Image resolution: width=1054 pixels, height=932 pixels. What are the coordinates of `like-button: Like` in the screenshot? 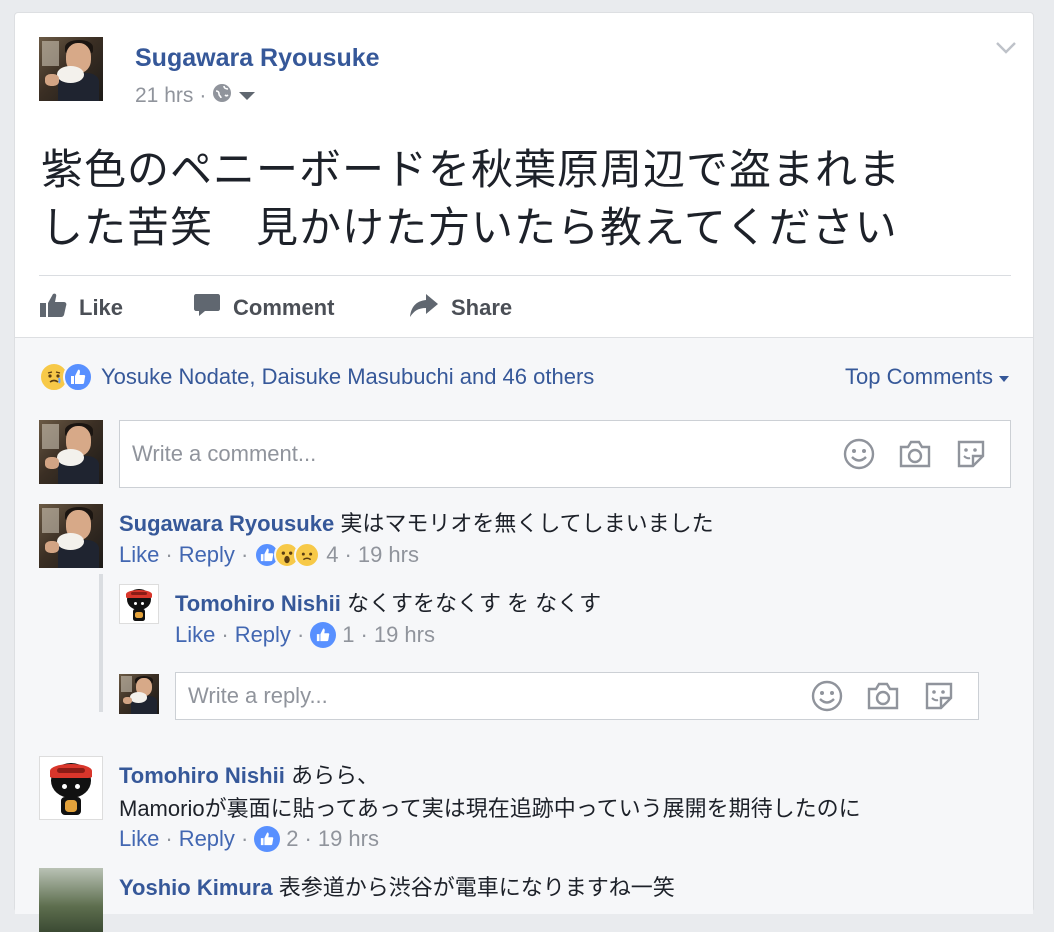 It's located at (81, 308).